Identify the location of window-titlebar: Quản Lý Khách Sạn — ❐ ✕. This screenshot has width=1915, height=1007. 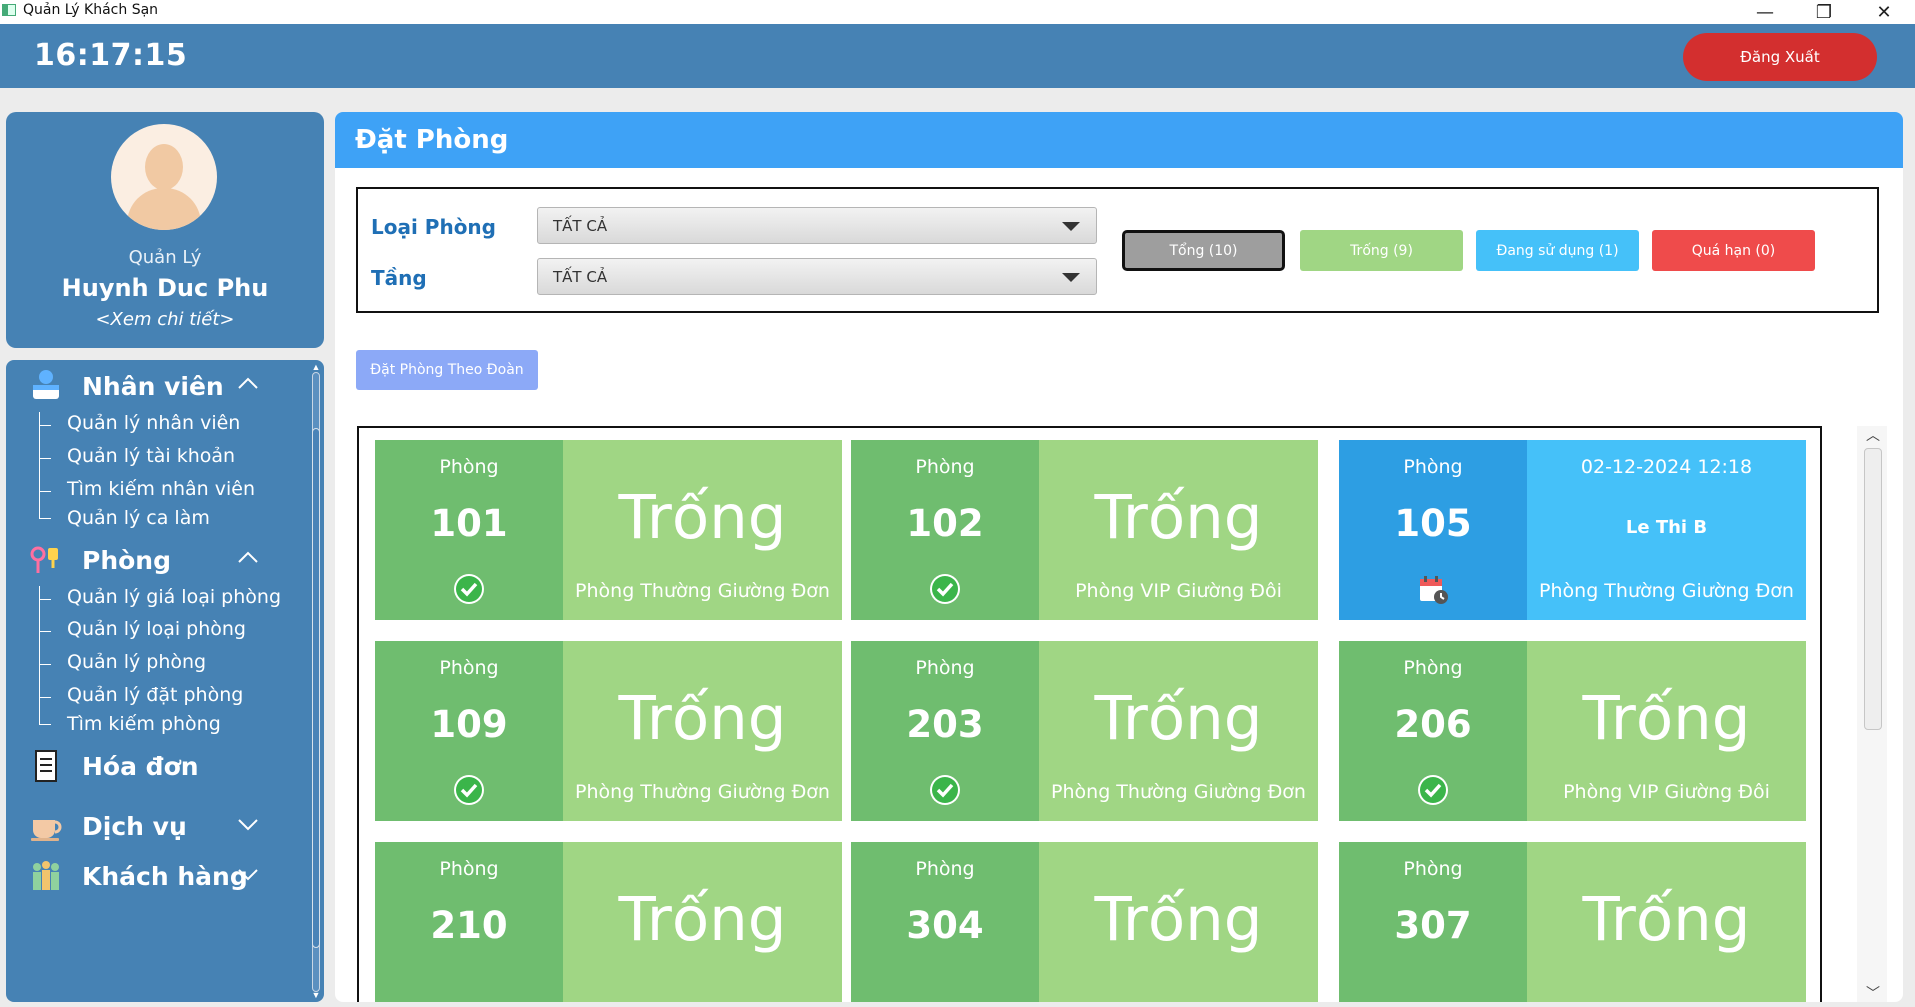
(957, 12).